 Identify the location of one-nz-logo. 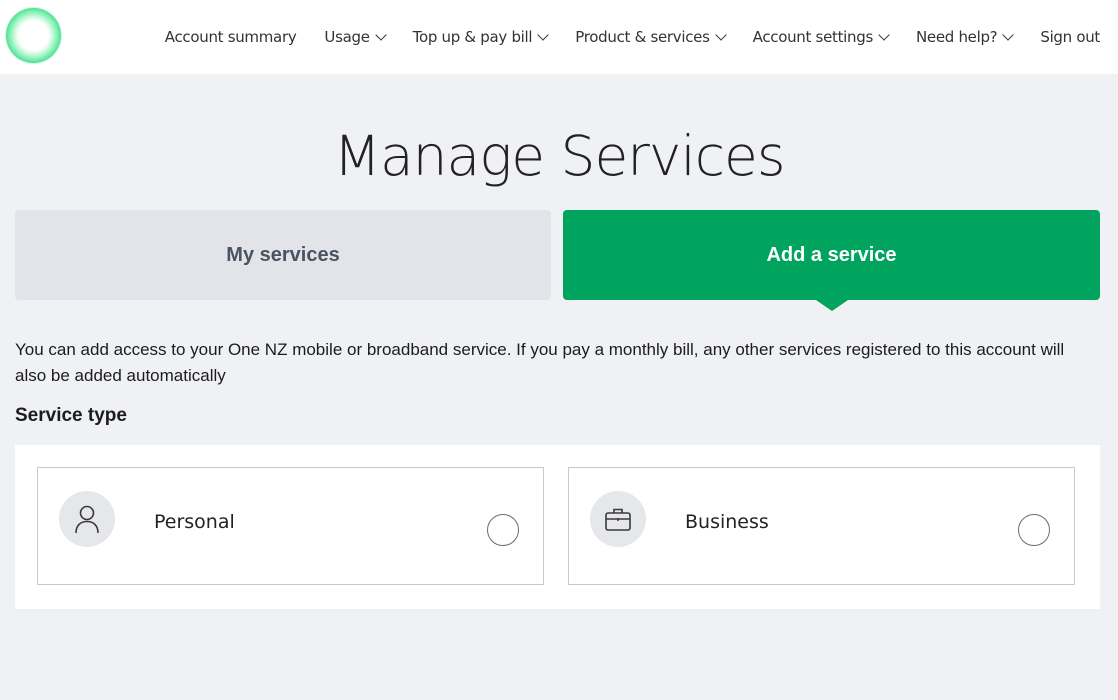
(33, 35).